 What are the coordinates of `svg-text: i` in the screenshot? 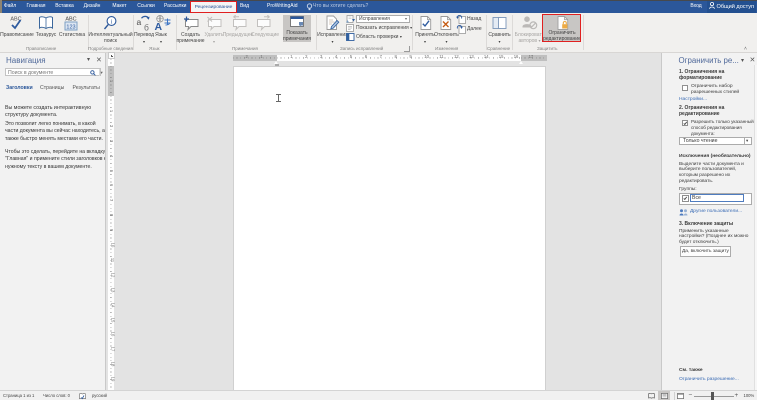 It's located at (112, 21).